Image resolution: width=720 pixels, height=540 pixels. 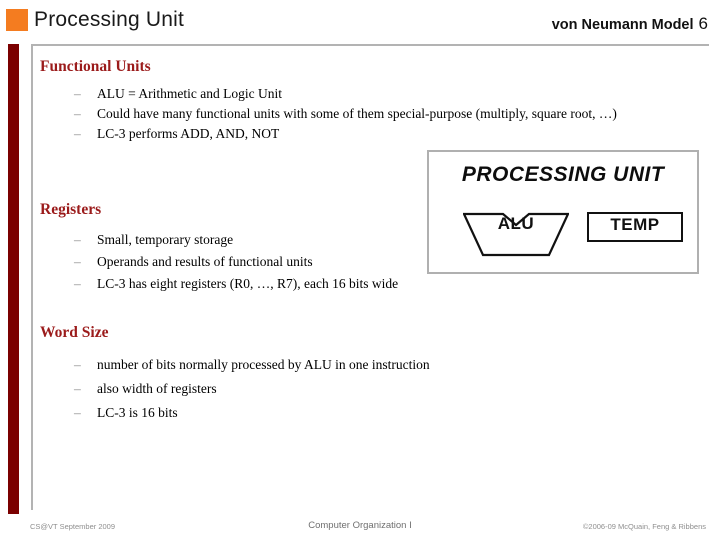 I want to click on list-item-text: also width of registers, so click(x=157, y=388).